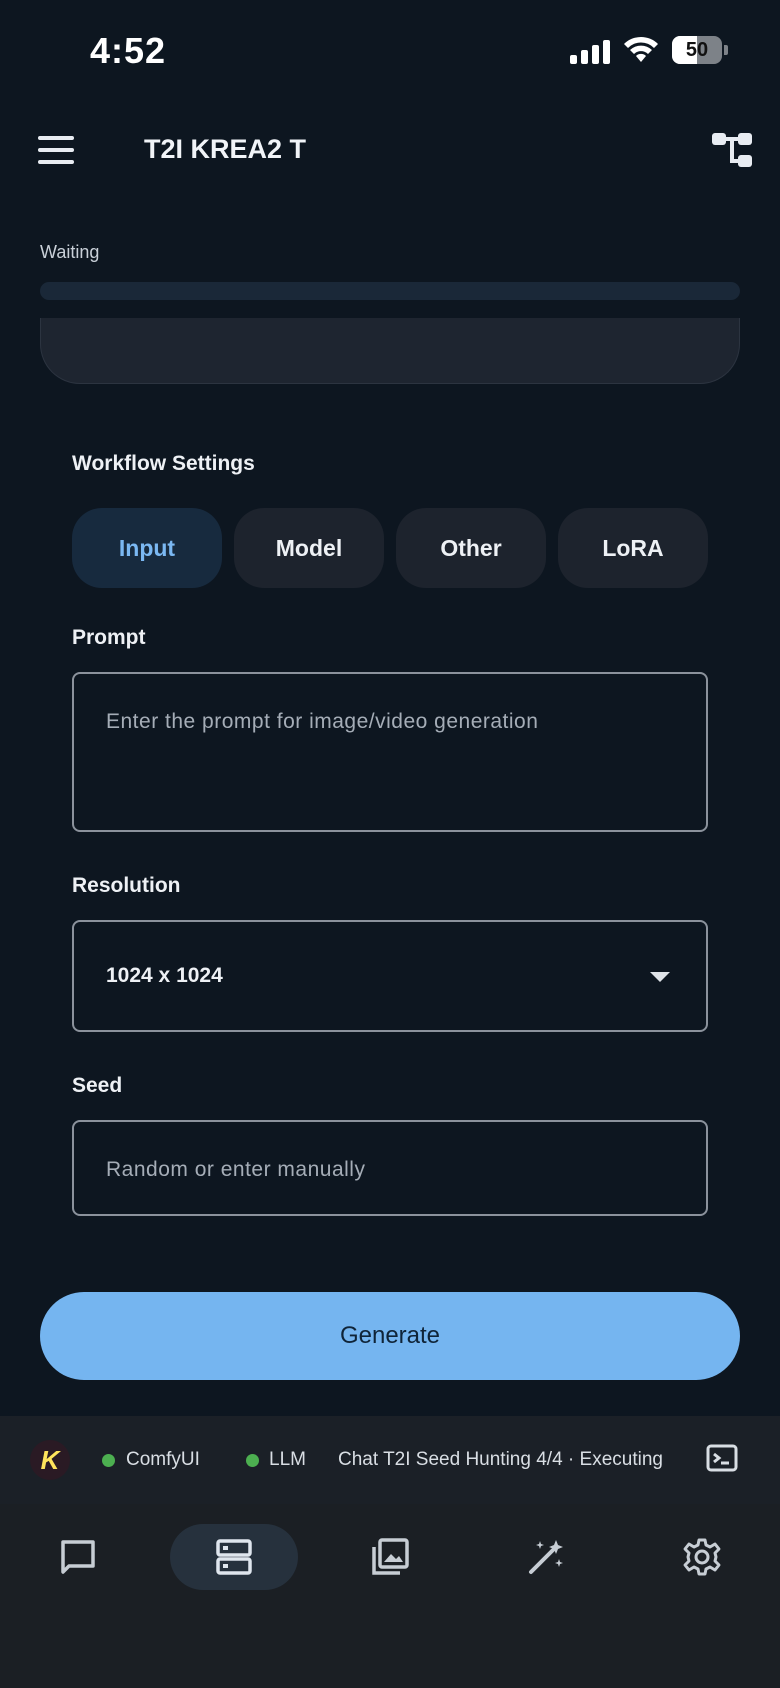 The width and height of the screenshot is (780, 1688). I want to click on workflow-settings-title: Workflow Settings, so click(163, 463).